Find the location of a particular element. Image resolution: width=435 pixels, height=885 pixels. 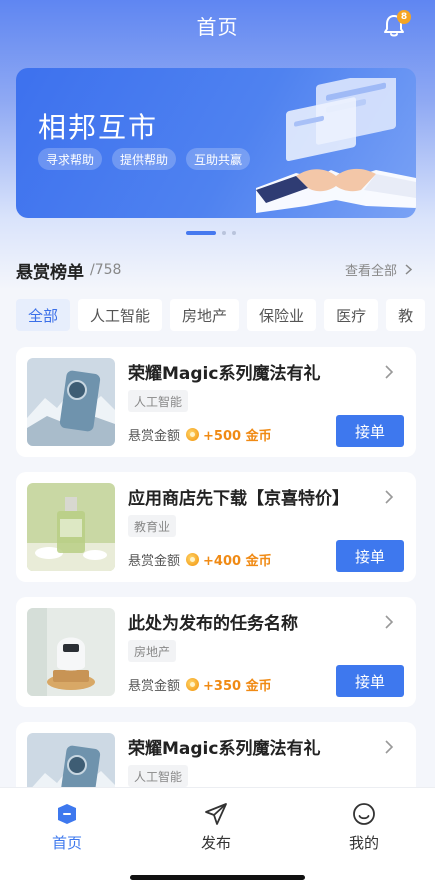

view-all-label: 查看全部 is located at coordinates (370, 271).